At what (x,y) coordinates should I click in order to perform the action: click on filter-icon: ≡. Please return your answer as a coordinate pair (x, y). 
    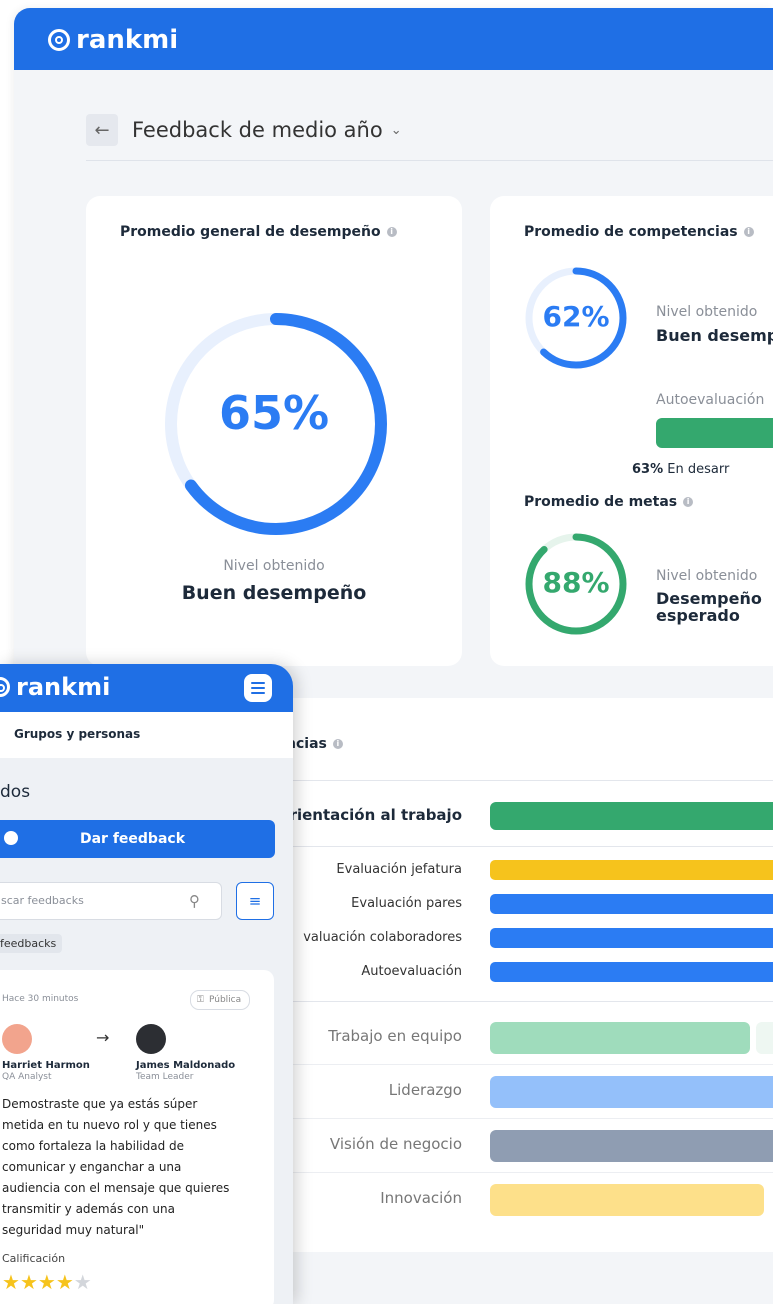
    Looking at the image, I should click on (255, 901).